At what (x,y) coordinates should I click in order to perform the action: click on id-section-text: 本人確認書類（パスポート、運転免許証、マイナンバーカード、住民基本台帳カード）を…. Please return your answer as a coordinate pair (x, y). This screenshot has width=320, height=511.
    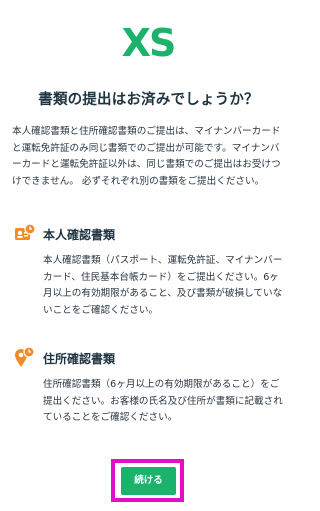
    Looking at the image, I should click on (163, 285).